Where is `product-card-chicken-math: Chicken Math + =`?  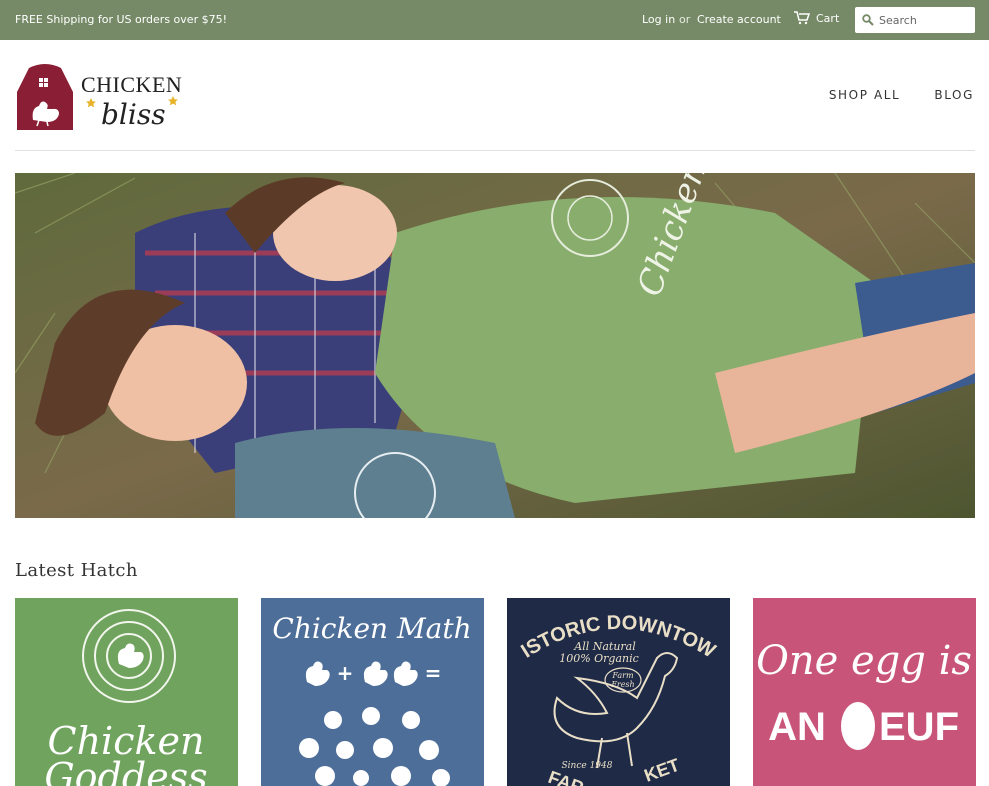
product-card-chicken-math: Chicken Math + = is located at coordinates (372, 692).